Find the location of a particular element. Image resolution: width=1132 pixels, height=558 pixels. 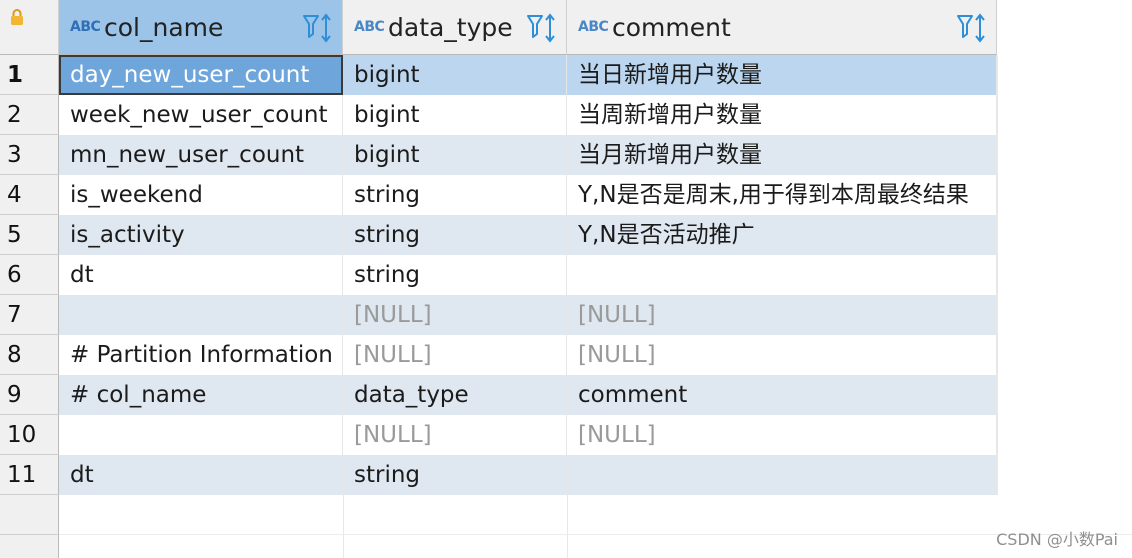

column-header-data-type: ABC data_type is located at coordinates (455, 27).